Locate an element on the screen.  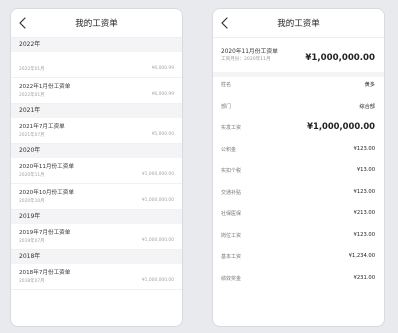
year-header: 2022年 is located at coordinates (96, 45).